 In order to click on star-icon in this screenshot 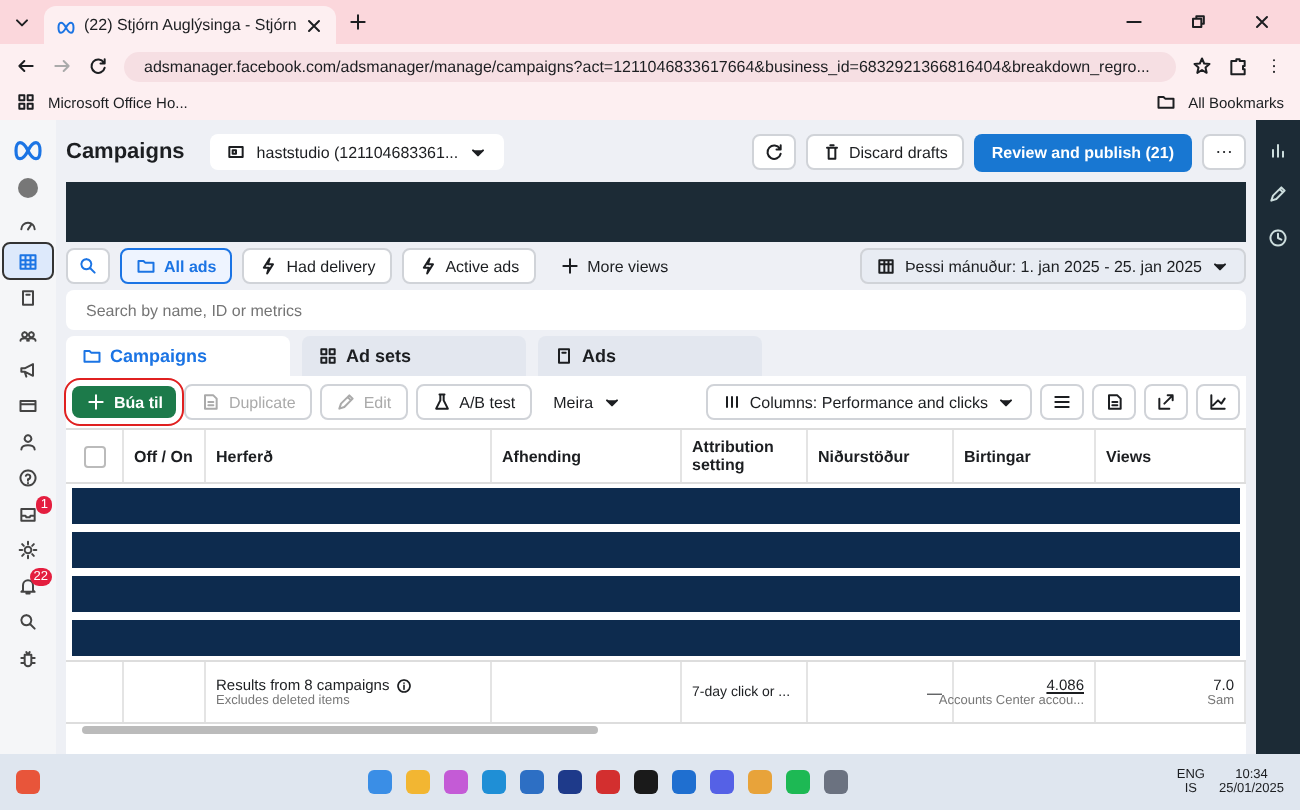, I will do `click(1202, 66)`.